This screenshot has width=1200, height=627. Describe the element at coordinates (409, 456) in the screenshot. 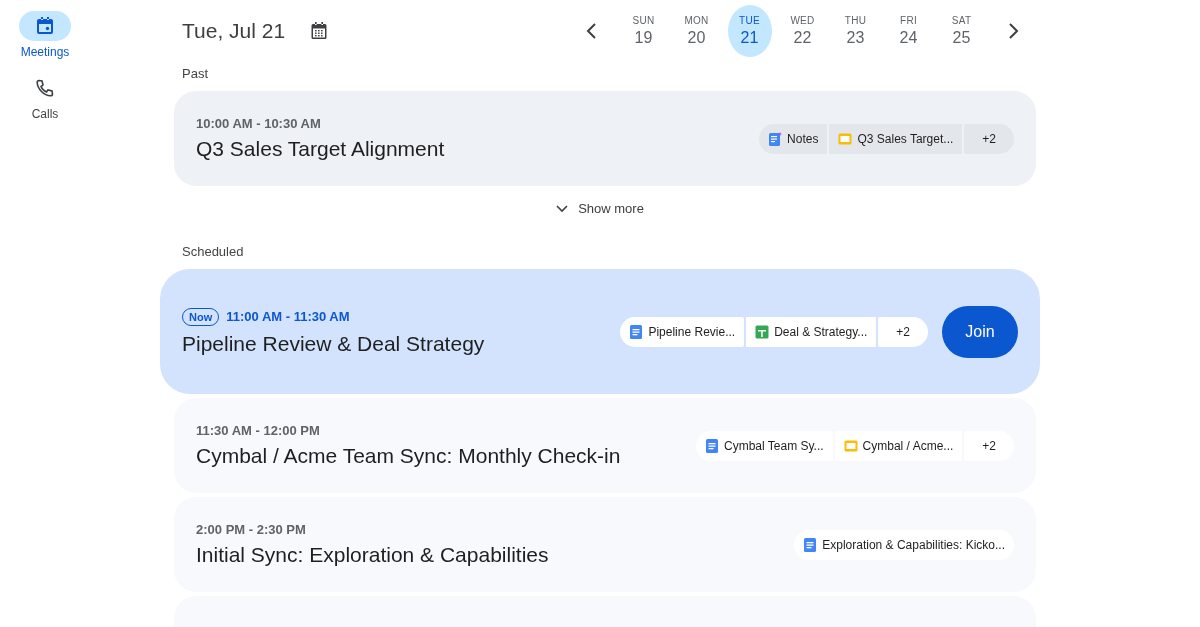

I see `meeting-title: Cymbal / Acme Team Sync: Monthly Check-in` at that location.